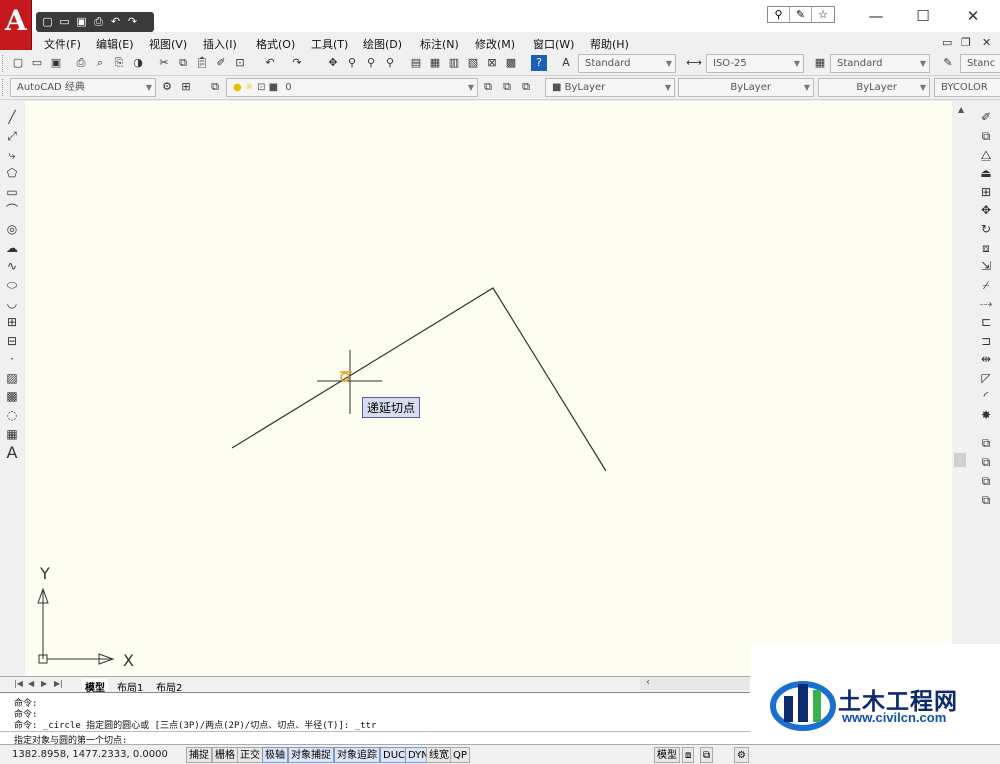  I want to click on toggle-otrack: 对象追踪, so click(357, 755).